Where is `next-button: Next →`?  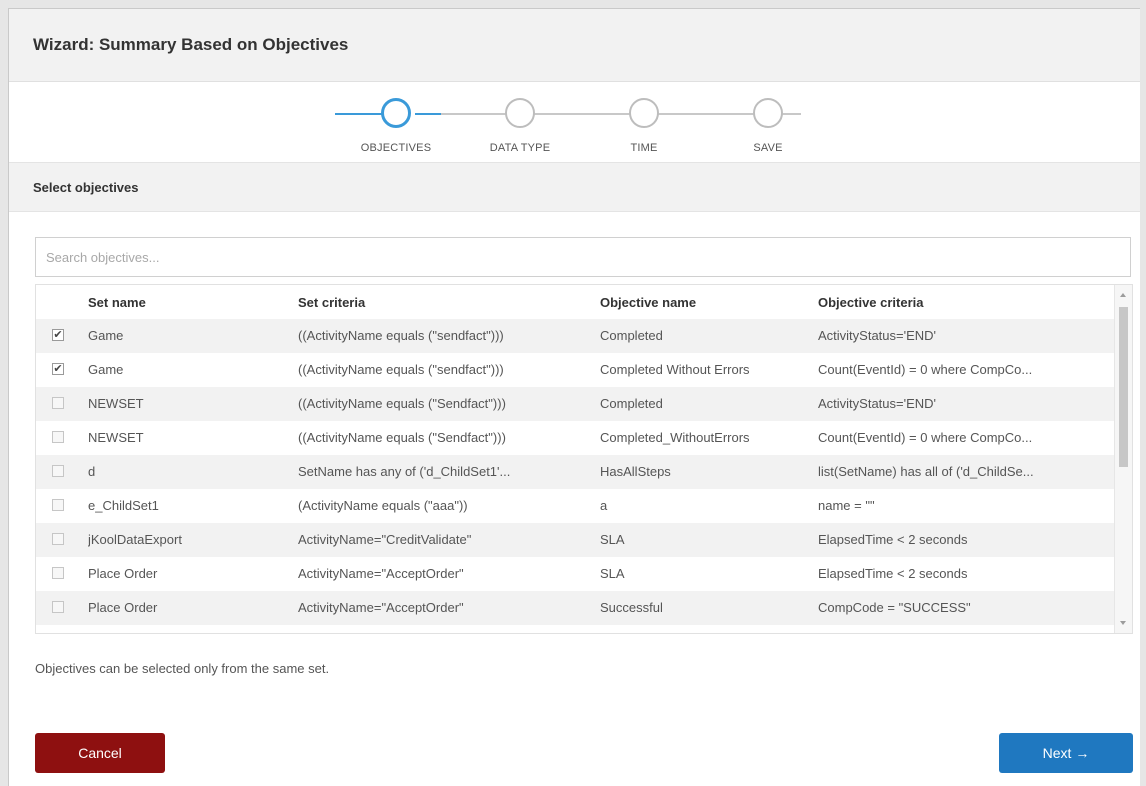 next-button: Next → is located at coordinates (1066, 753).